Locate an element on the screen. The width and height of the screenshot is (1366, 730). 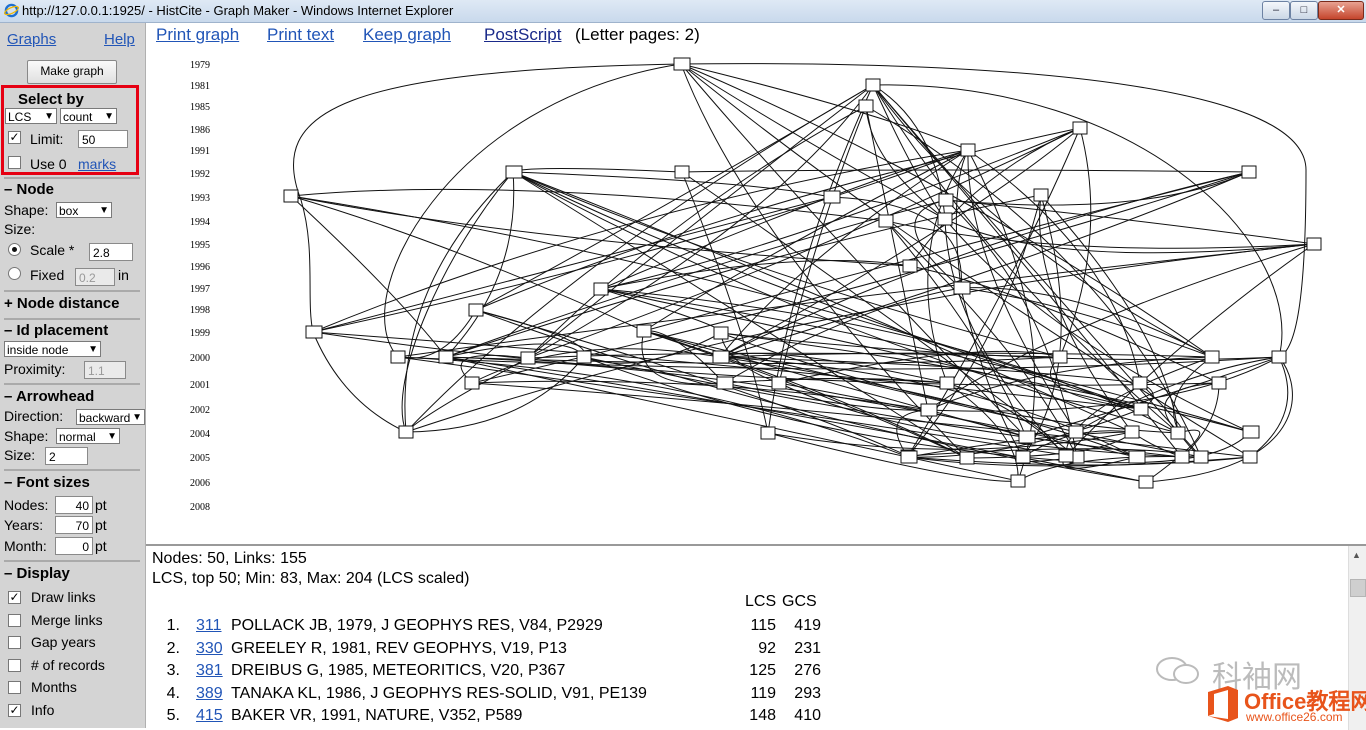
record-id-link: 330 is located at coordinates (209, 649).